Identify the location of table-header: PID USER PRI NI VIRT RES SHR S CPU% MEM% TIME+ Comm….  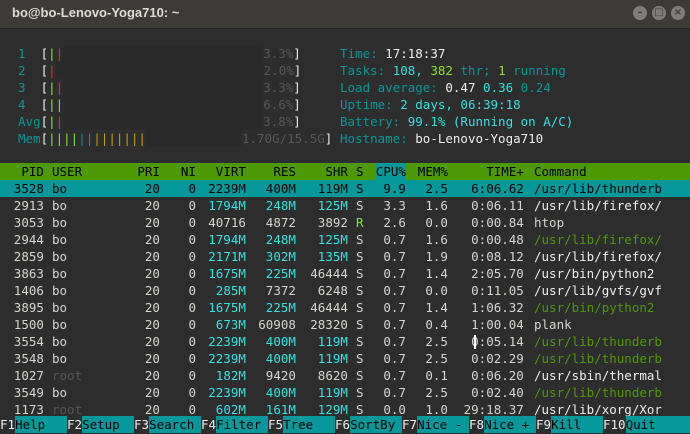
(345, 171).